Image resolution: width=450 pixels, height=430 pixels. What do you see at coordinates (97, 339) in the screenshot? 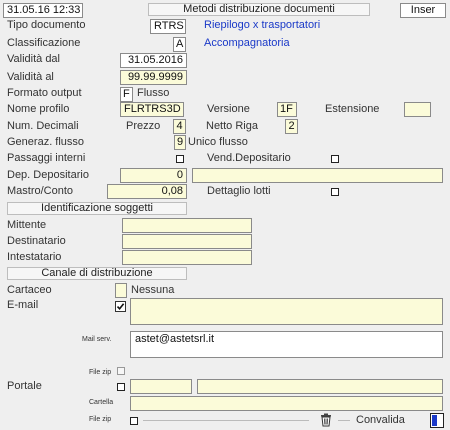
I see `mail-serv-label: Mail serv.` at bounding box center [97, 339].